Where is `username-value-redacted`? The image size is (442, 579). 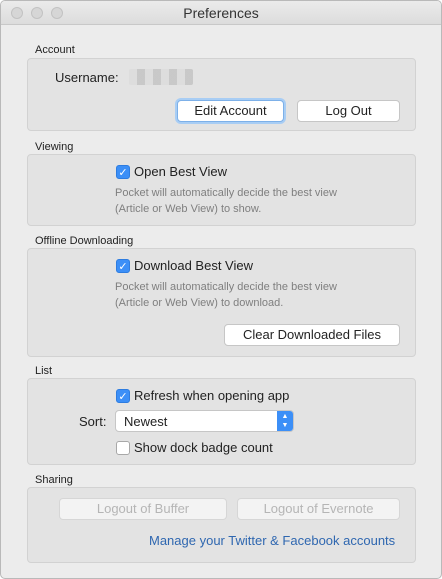 username-value-redacted is located at coordinates (161, 77).